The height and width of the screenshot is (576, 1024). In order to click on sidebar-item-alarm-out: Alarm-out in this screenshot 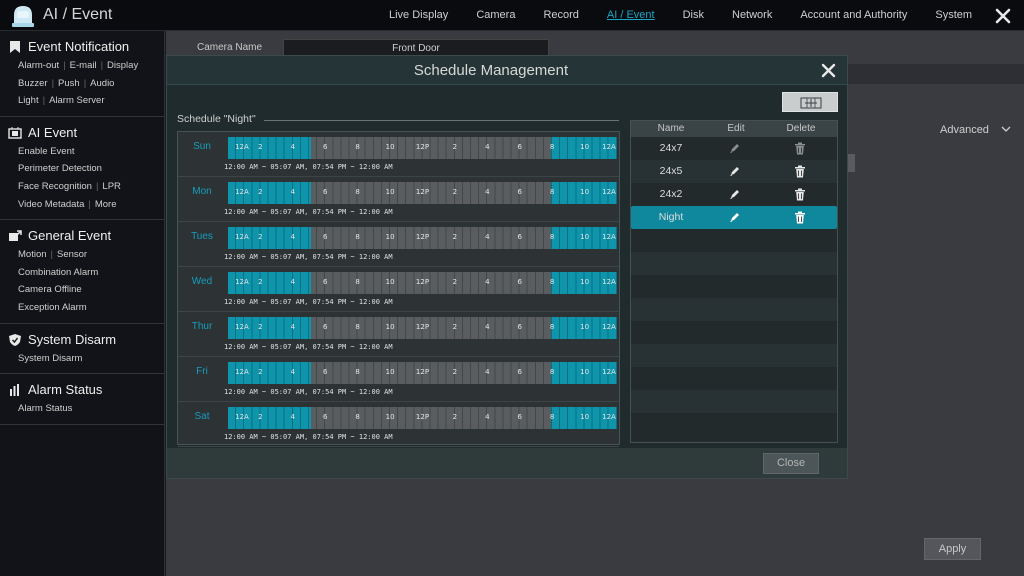, I will do `click(38, 65)`.